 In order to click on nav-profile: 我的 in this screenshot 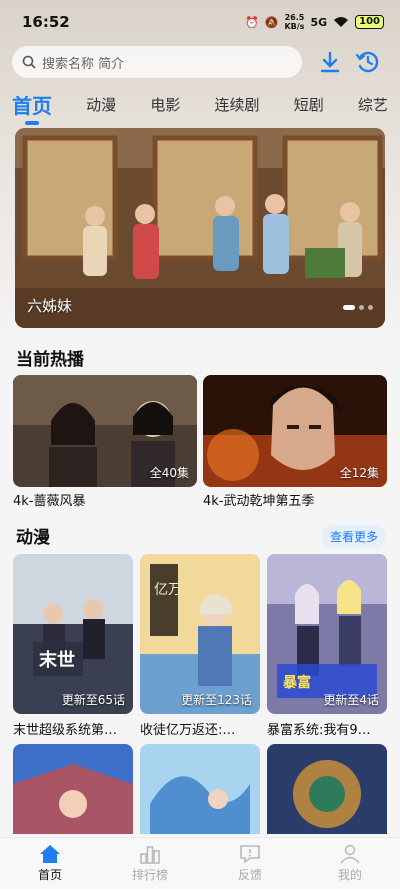, I will do `click(350, 863)`.